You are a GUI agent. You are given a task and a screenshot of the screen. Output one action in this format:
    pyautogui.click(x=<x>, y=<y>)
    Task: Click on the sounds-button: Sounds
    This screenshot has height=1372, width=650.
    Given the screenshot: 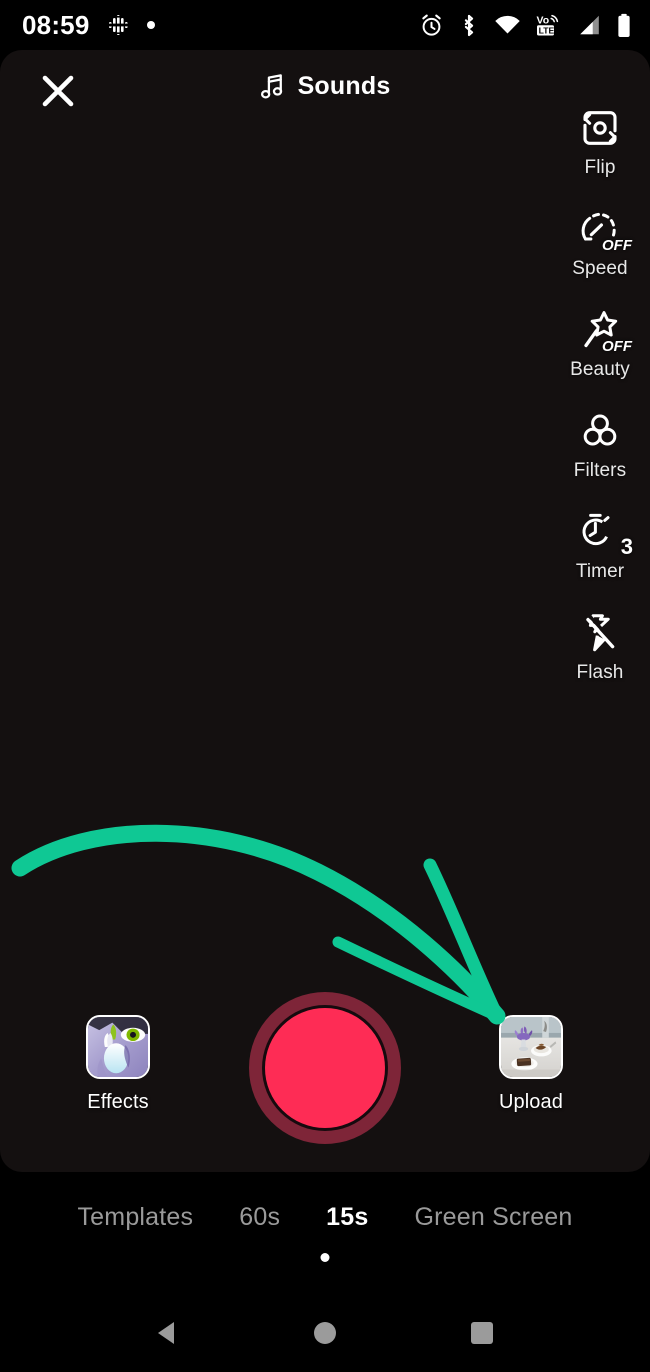 What is the action you would take?
    pyautogui.click(x=325, y=86)
    